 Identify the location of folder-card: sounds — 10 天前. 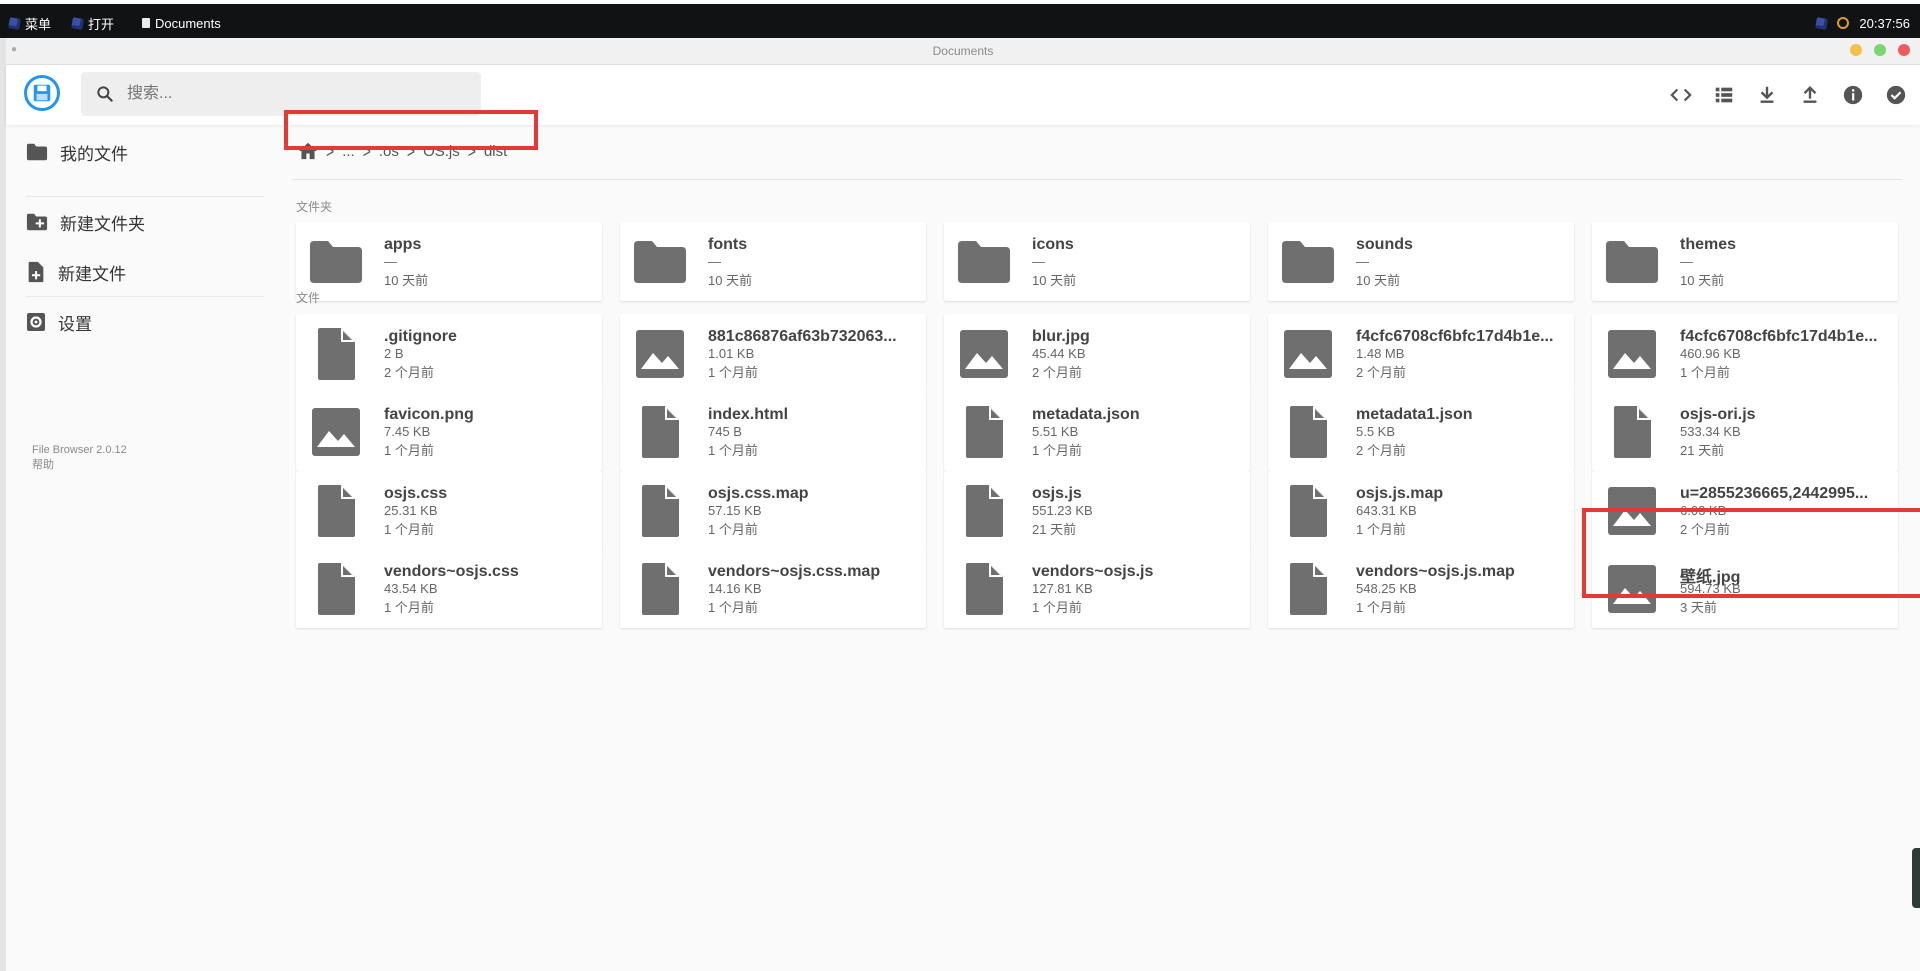
(1421, 261).